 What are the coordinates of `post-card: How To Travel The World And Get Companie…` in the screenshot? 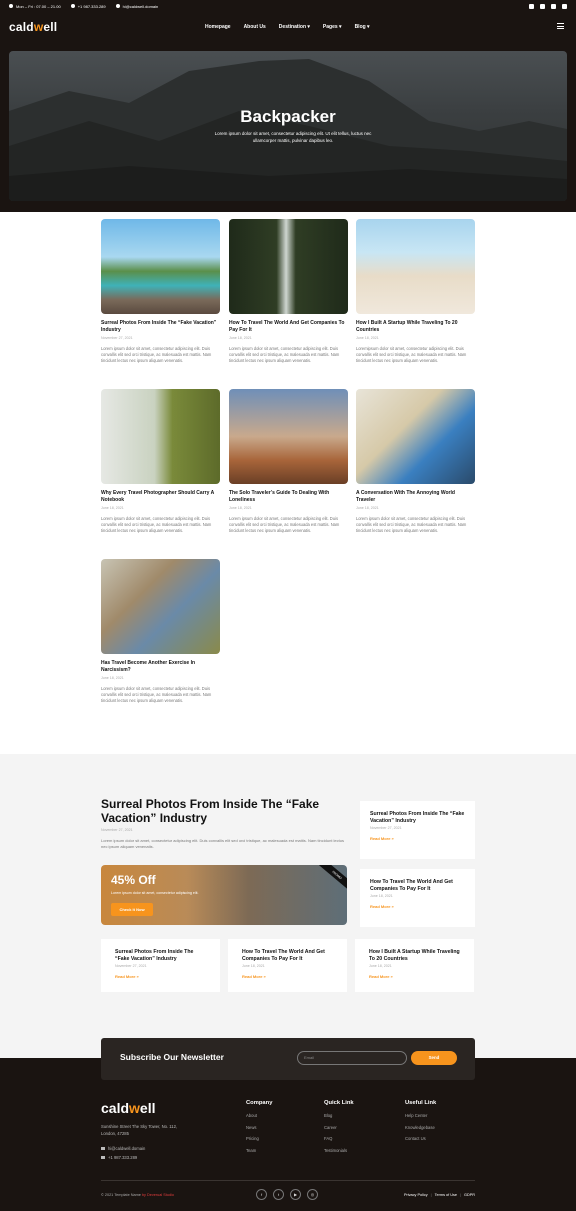 It's located at (288, 291).